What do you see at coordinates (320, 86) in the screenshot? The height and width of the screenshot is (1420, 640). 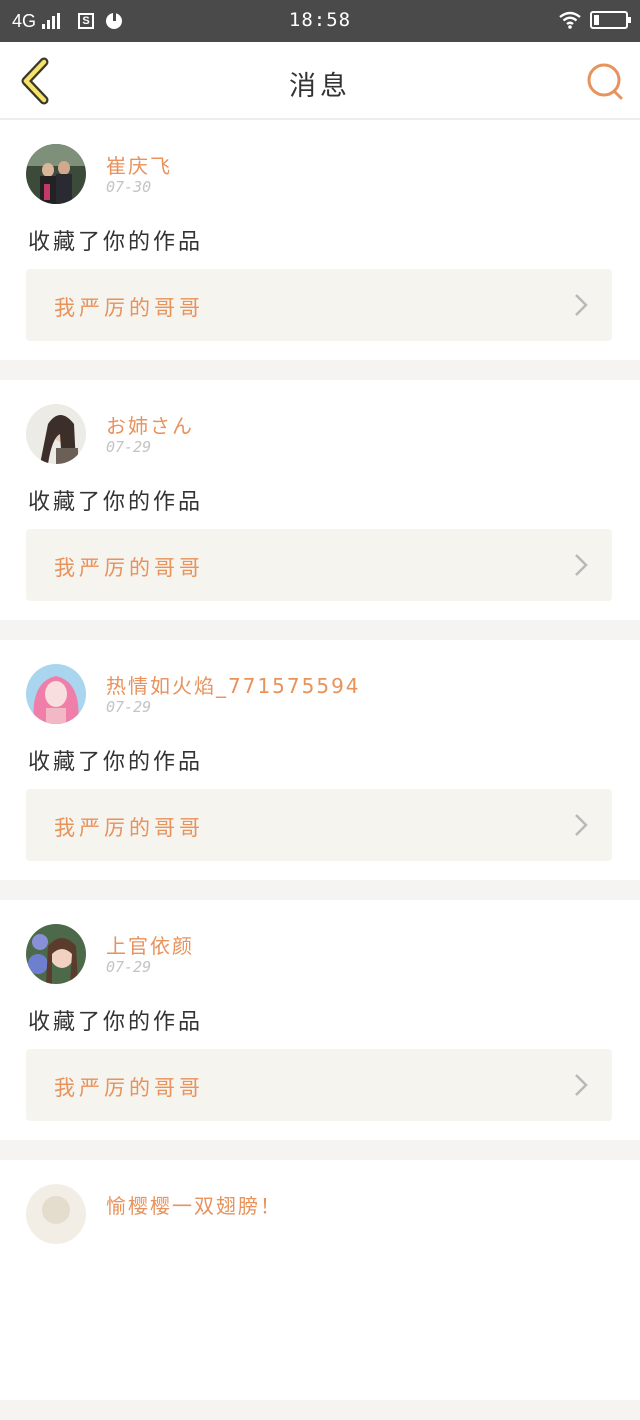 I see `page-title: 消息` at bounding box center [320, 86].